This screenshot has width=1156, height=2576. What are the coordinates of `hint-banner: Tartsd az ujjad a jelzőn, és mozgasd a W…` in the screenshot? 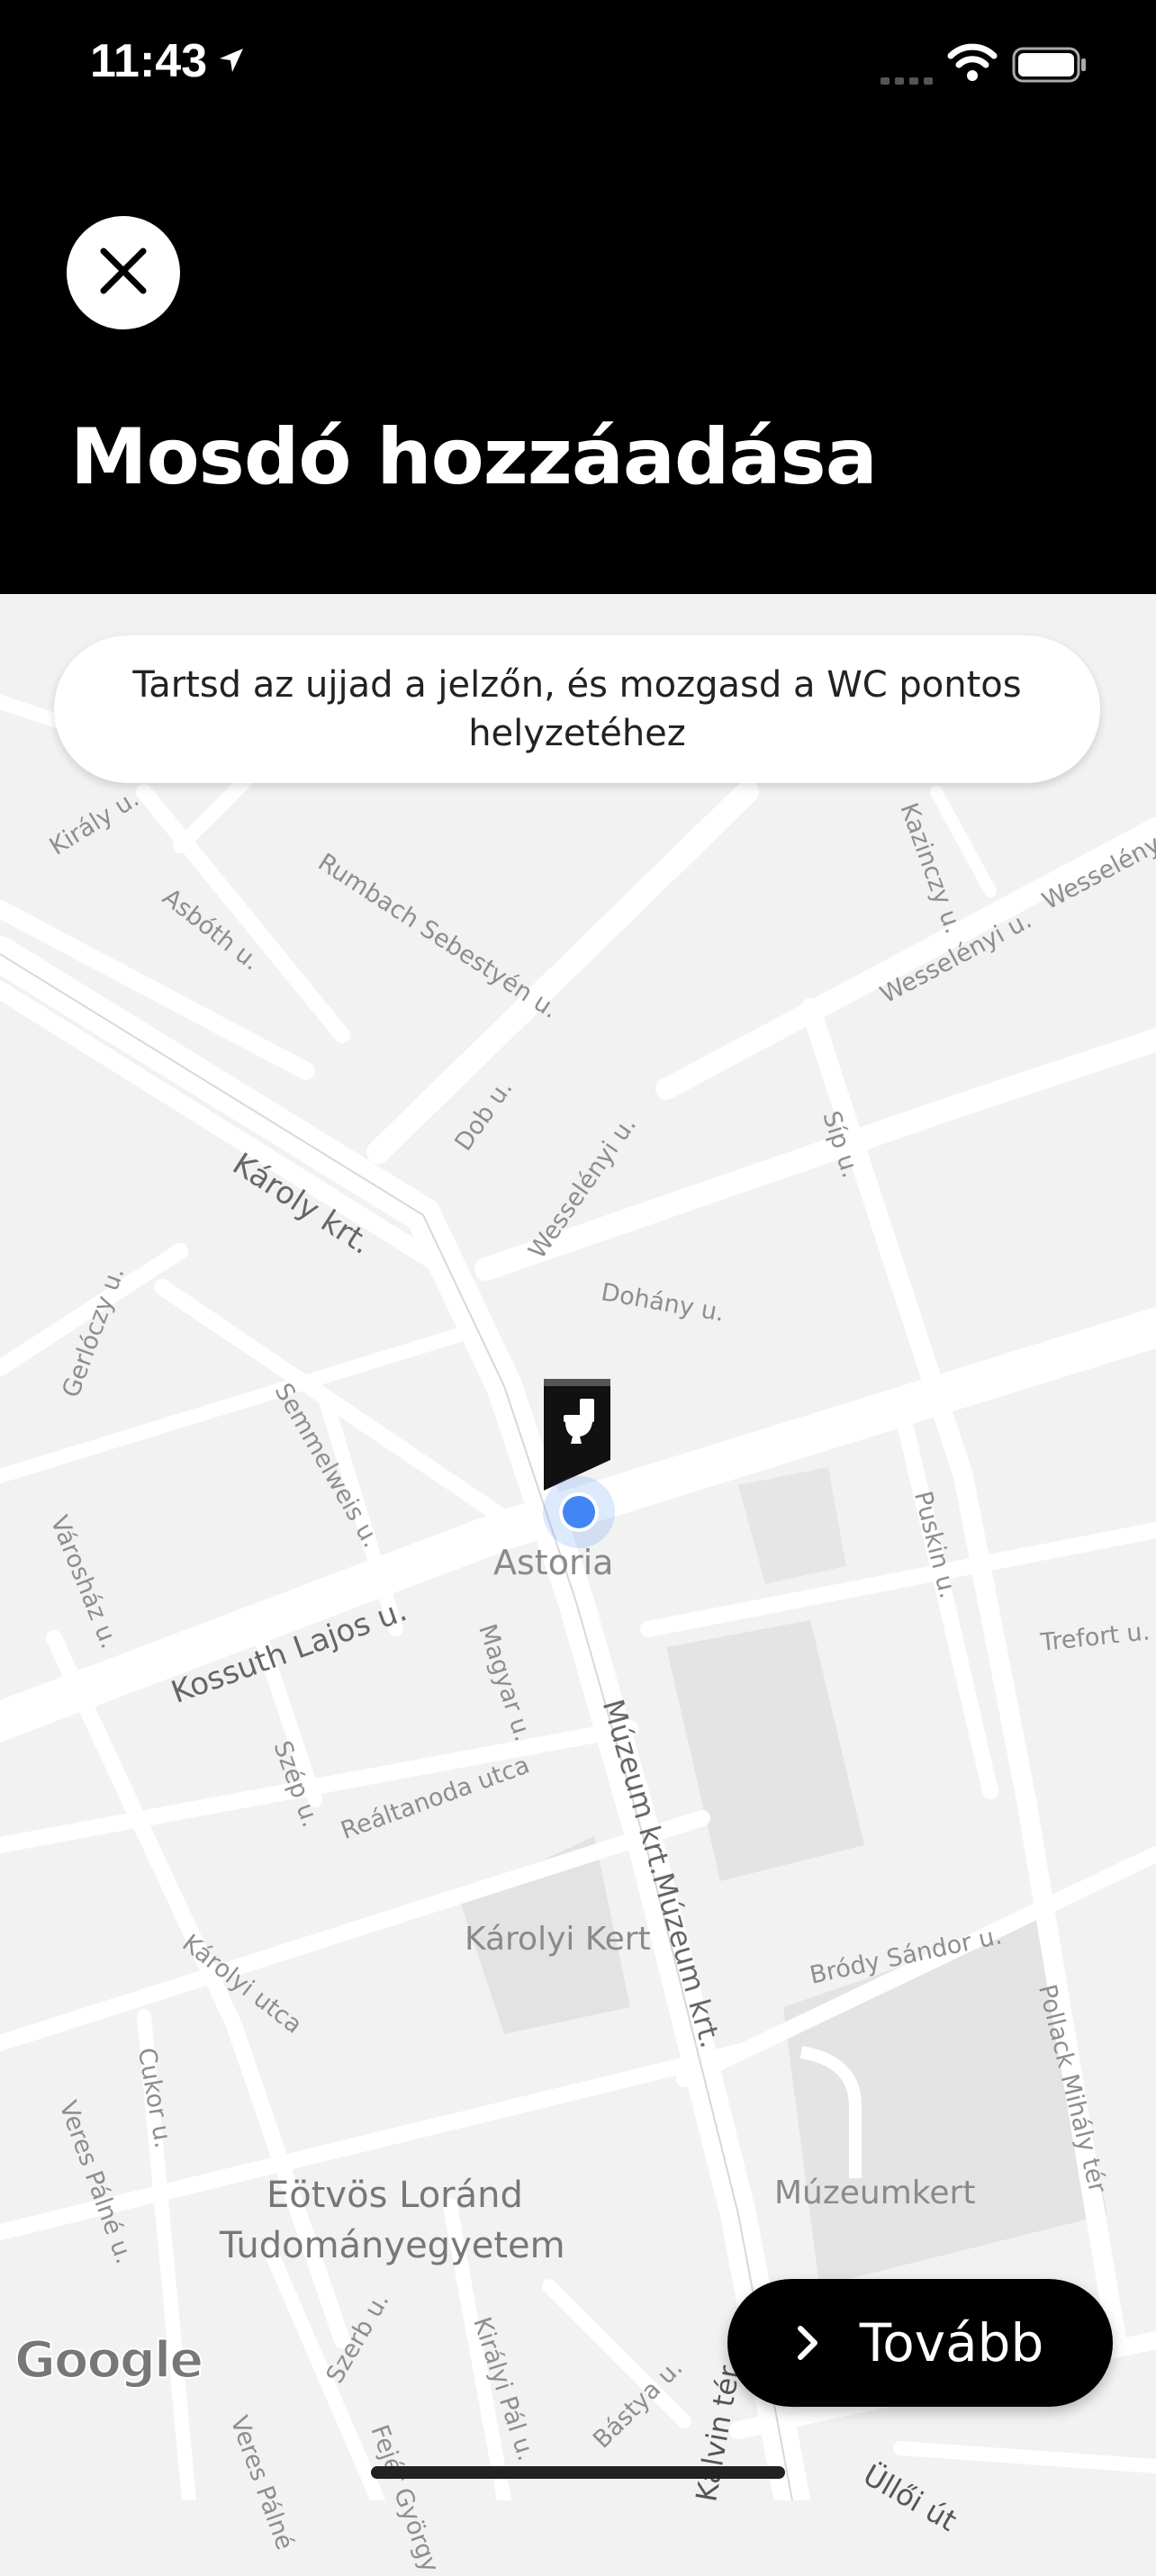 It's located at (577, 709).